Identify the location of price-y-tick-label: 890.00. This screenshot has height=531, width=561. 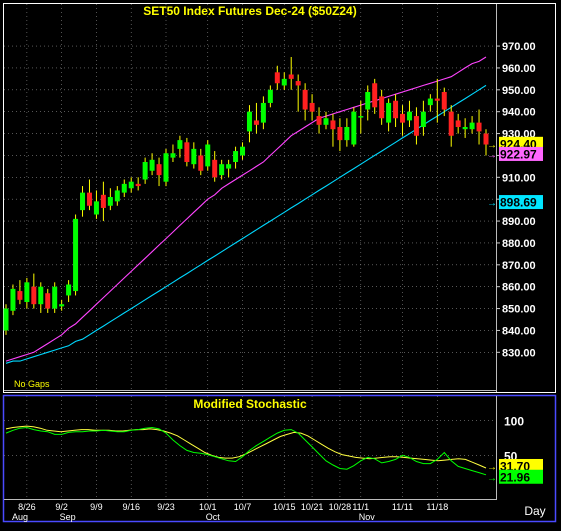
(519, 222).